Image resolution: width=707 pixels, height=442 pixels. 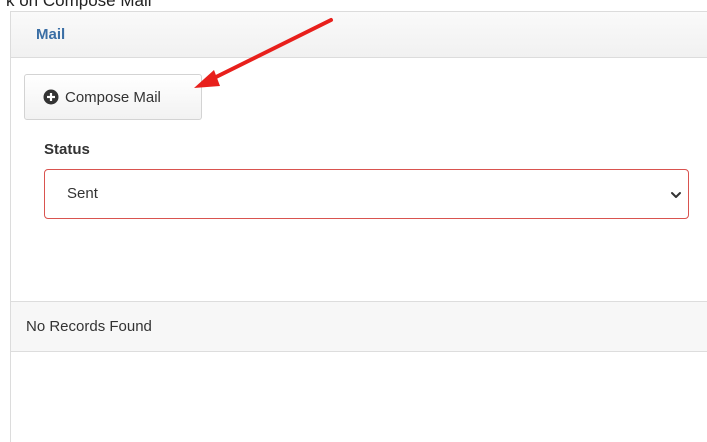 I want to click on compose-mail-label: Compose Mail, so click(x=113, y=97).